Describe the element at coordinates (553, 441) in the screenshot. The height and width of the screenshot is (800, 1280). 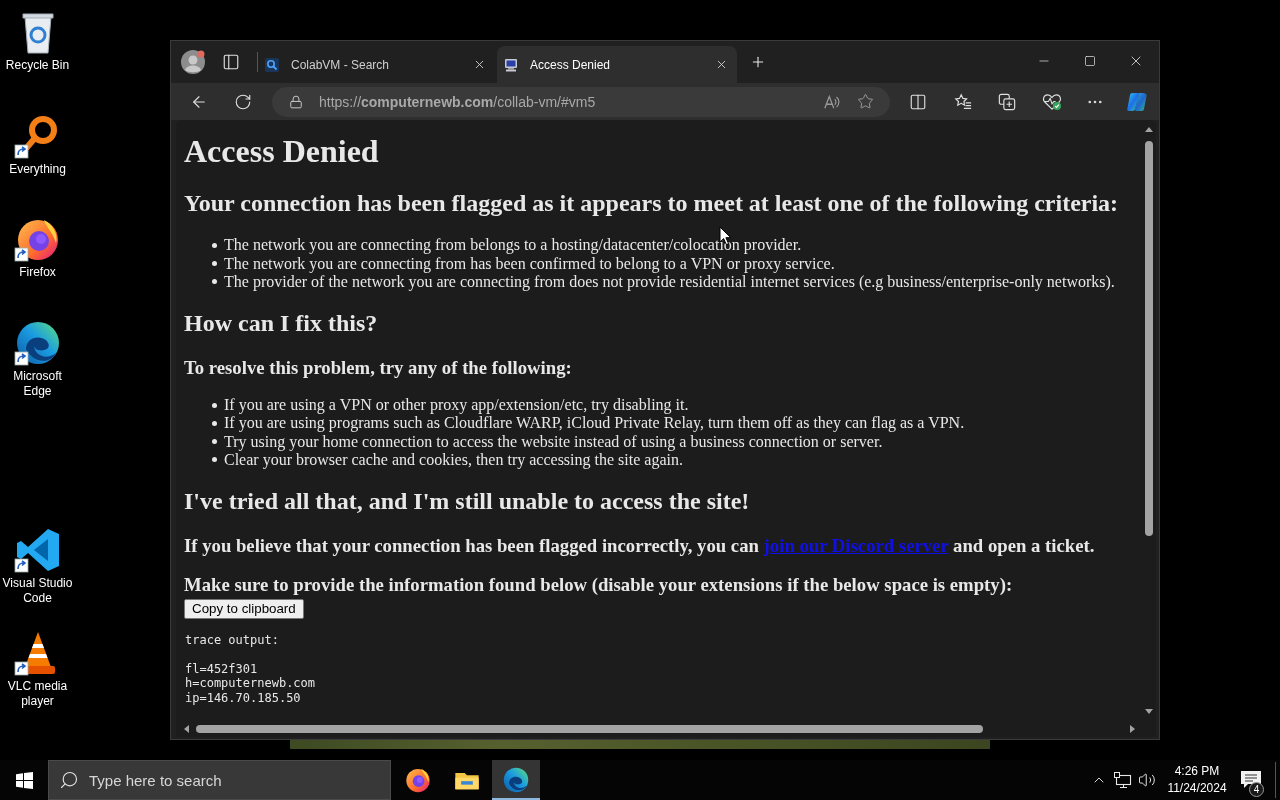
I see `list-item: Try using your home connection to access the website instead of using a business connection or server.` at that location.